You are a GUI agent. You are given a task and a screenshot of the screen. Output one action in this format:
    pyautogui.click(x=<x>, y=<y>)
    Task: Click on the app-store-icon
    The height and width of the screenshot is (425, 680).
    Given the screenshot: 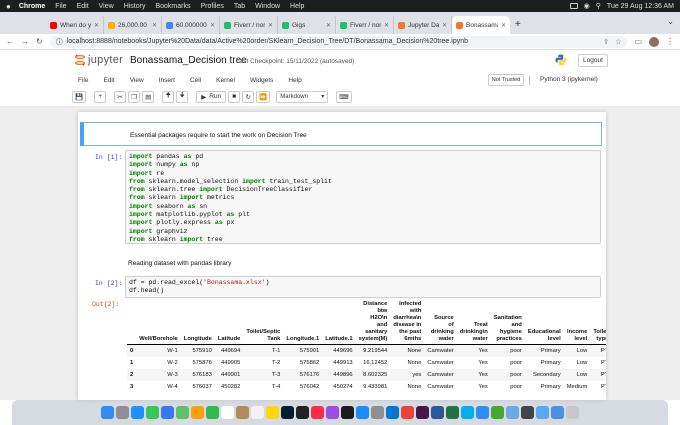 What is the action you would take?
    pyautogui.click(x=362, y=412)
    